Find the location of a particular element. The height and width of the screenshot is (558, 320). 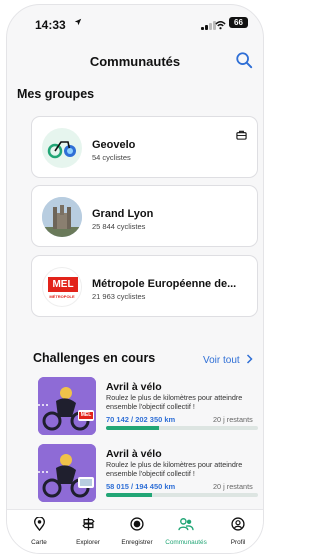

group-name: Grand Lyon is located at coordinates (123, 214).